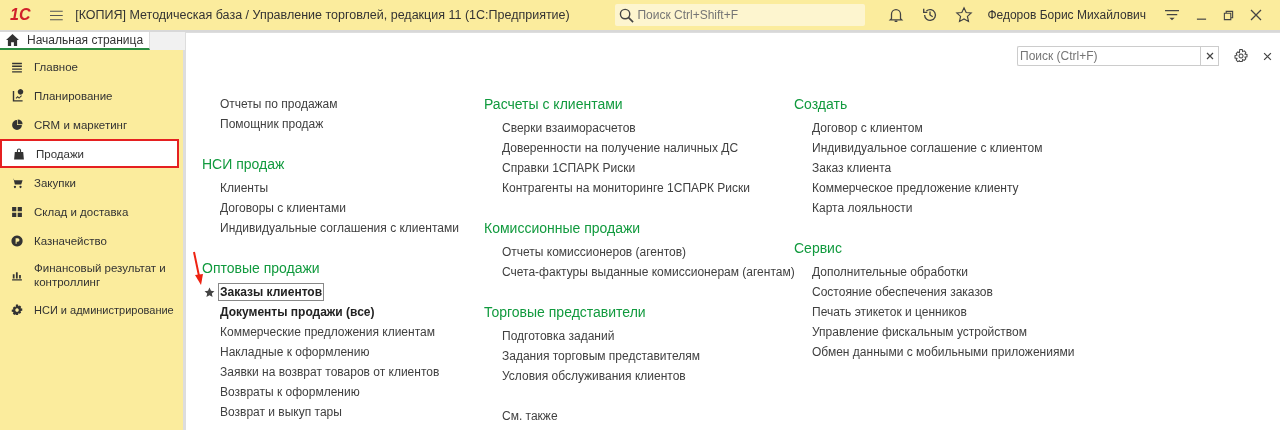 This screenshot has height=430, width=1280. Describe the element at coordinates (620, 148) in the screenshot. I see `nav-link: Доверенности на получение наличных ДС` at that location.